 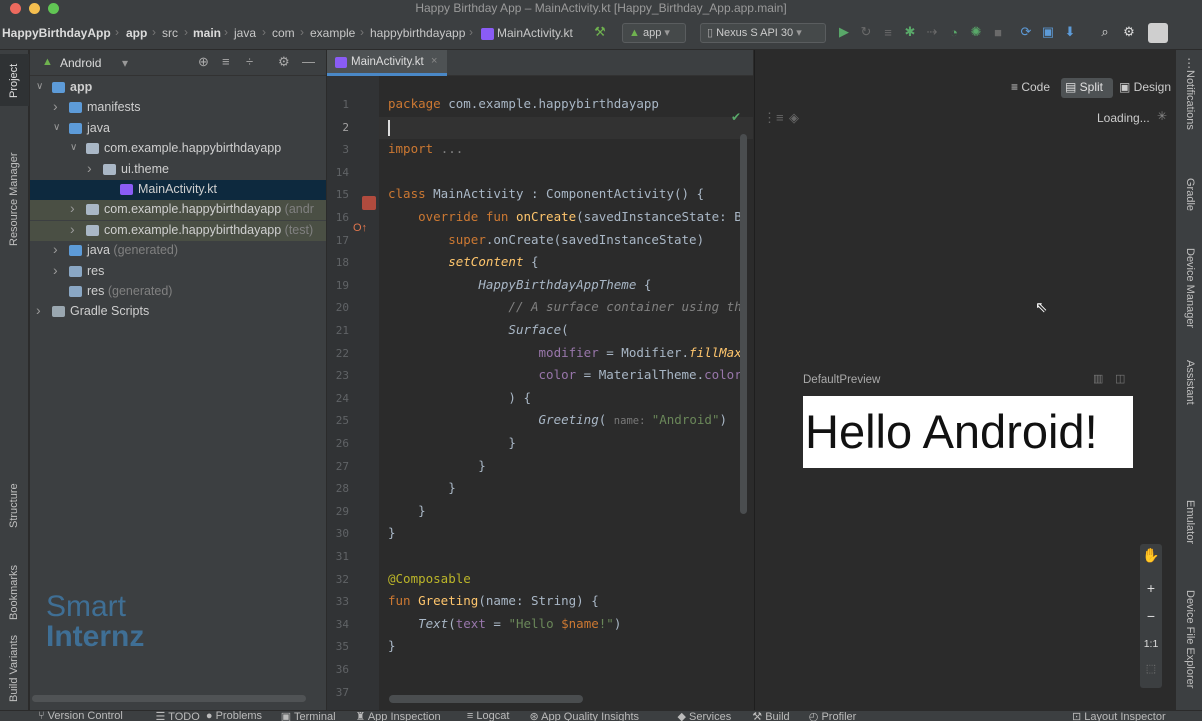 What do you see at coordinates (178, 230) in the screenshot?
I see `tree-item: › com.example.happybirthdayapp (test)` at bounding box center [178, 230].